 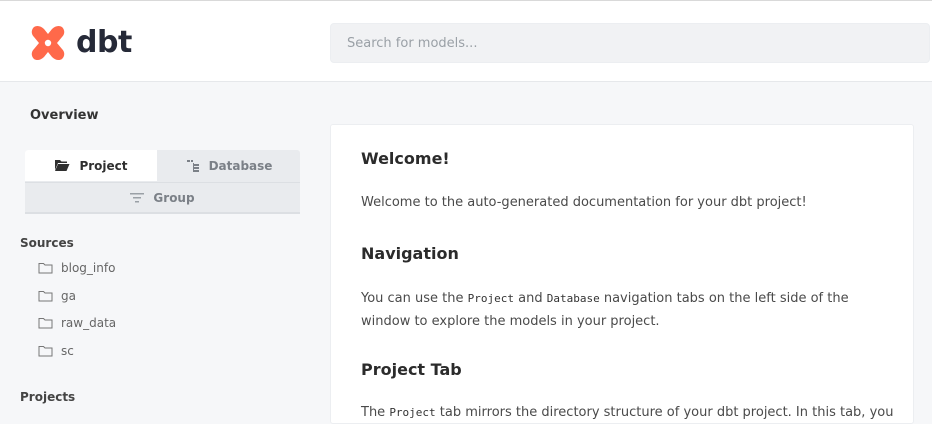 What do you see at coordinates (88, 268) in the screenshot?
I see `source-label: blog_info` at bounding box center [88, 268].